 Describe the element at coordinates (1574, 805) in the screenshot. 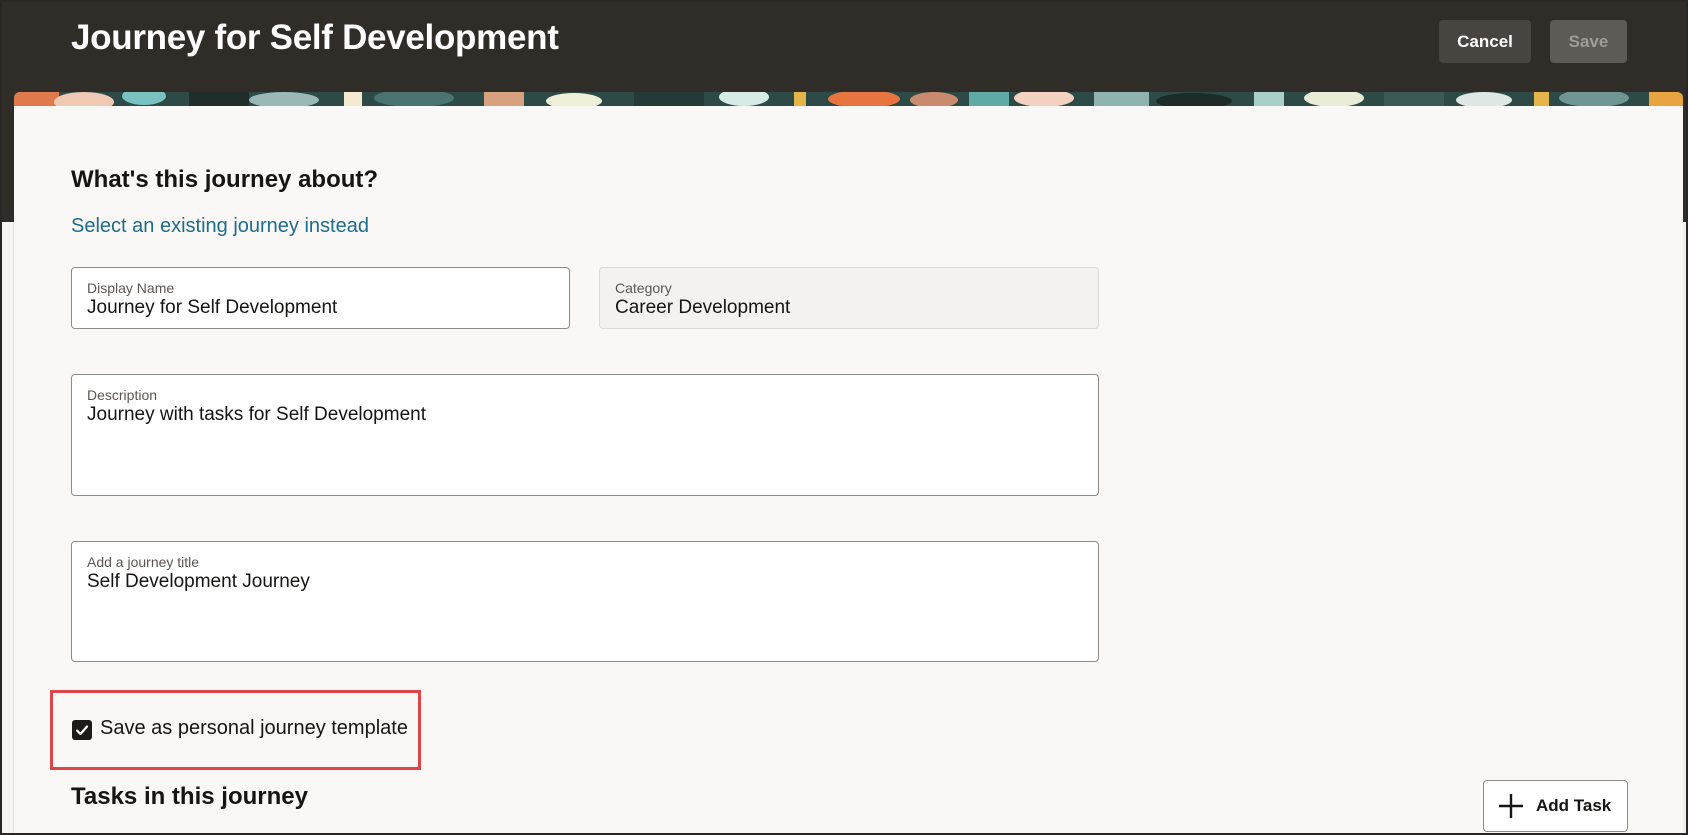

I see `add-task-label: Add Task` at that location.